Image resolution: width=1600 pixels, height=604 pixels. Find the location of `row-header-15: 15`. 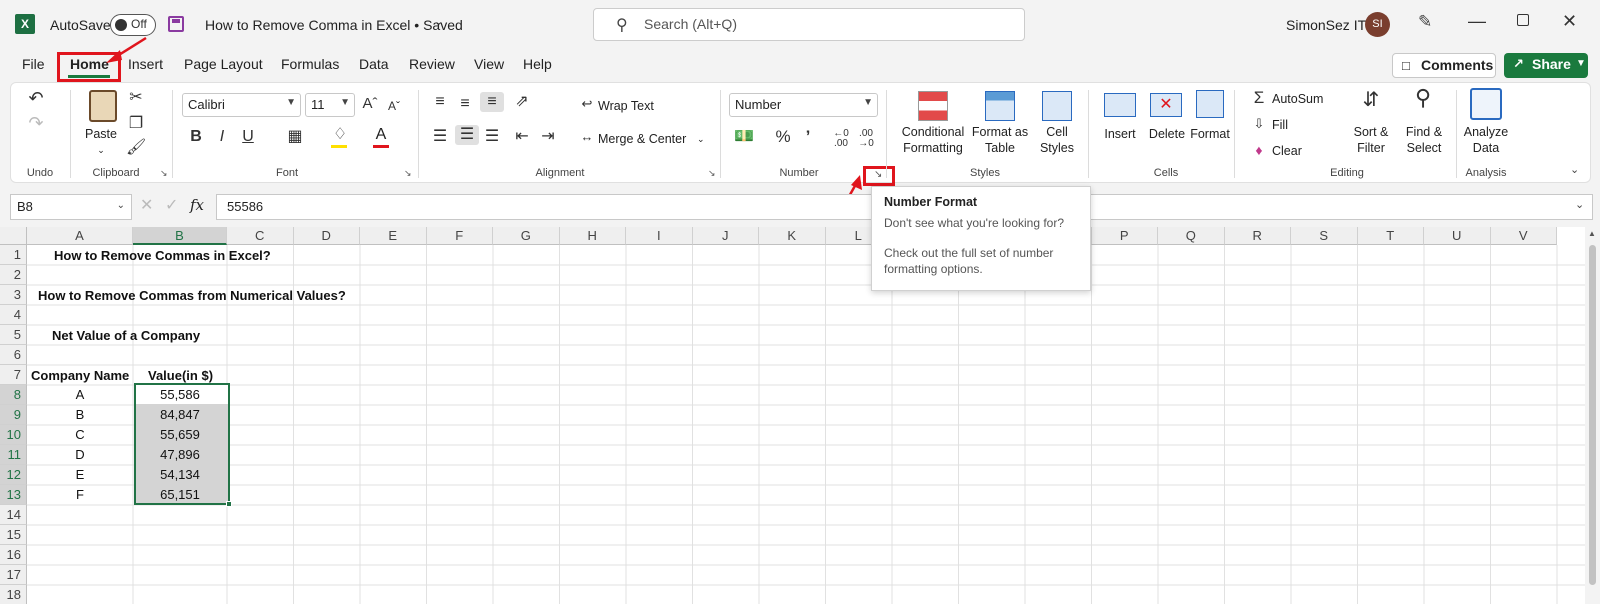

row-header-15: 15 is located at coordinates (13, 535).